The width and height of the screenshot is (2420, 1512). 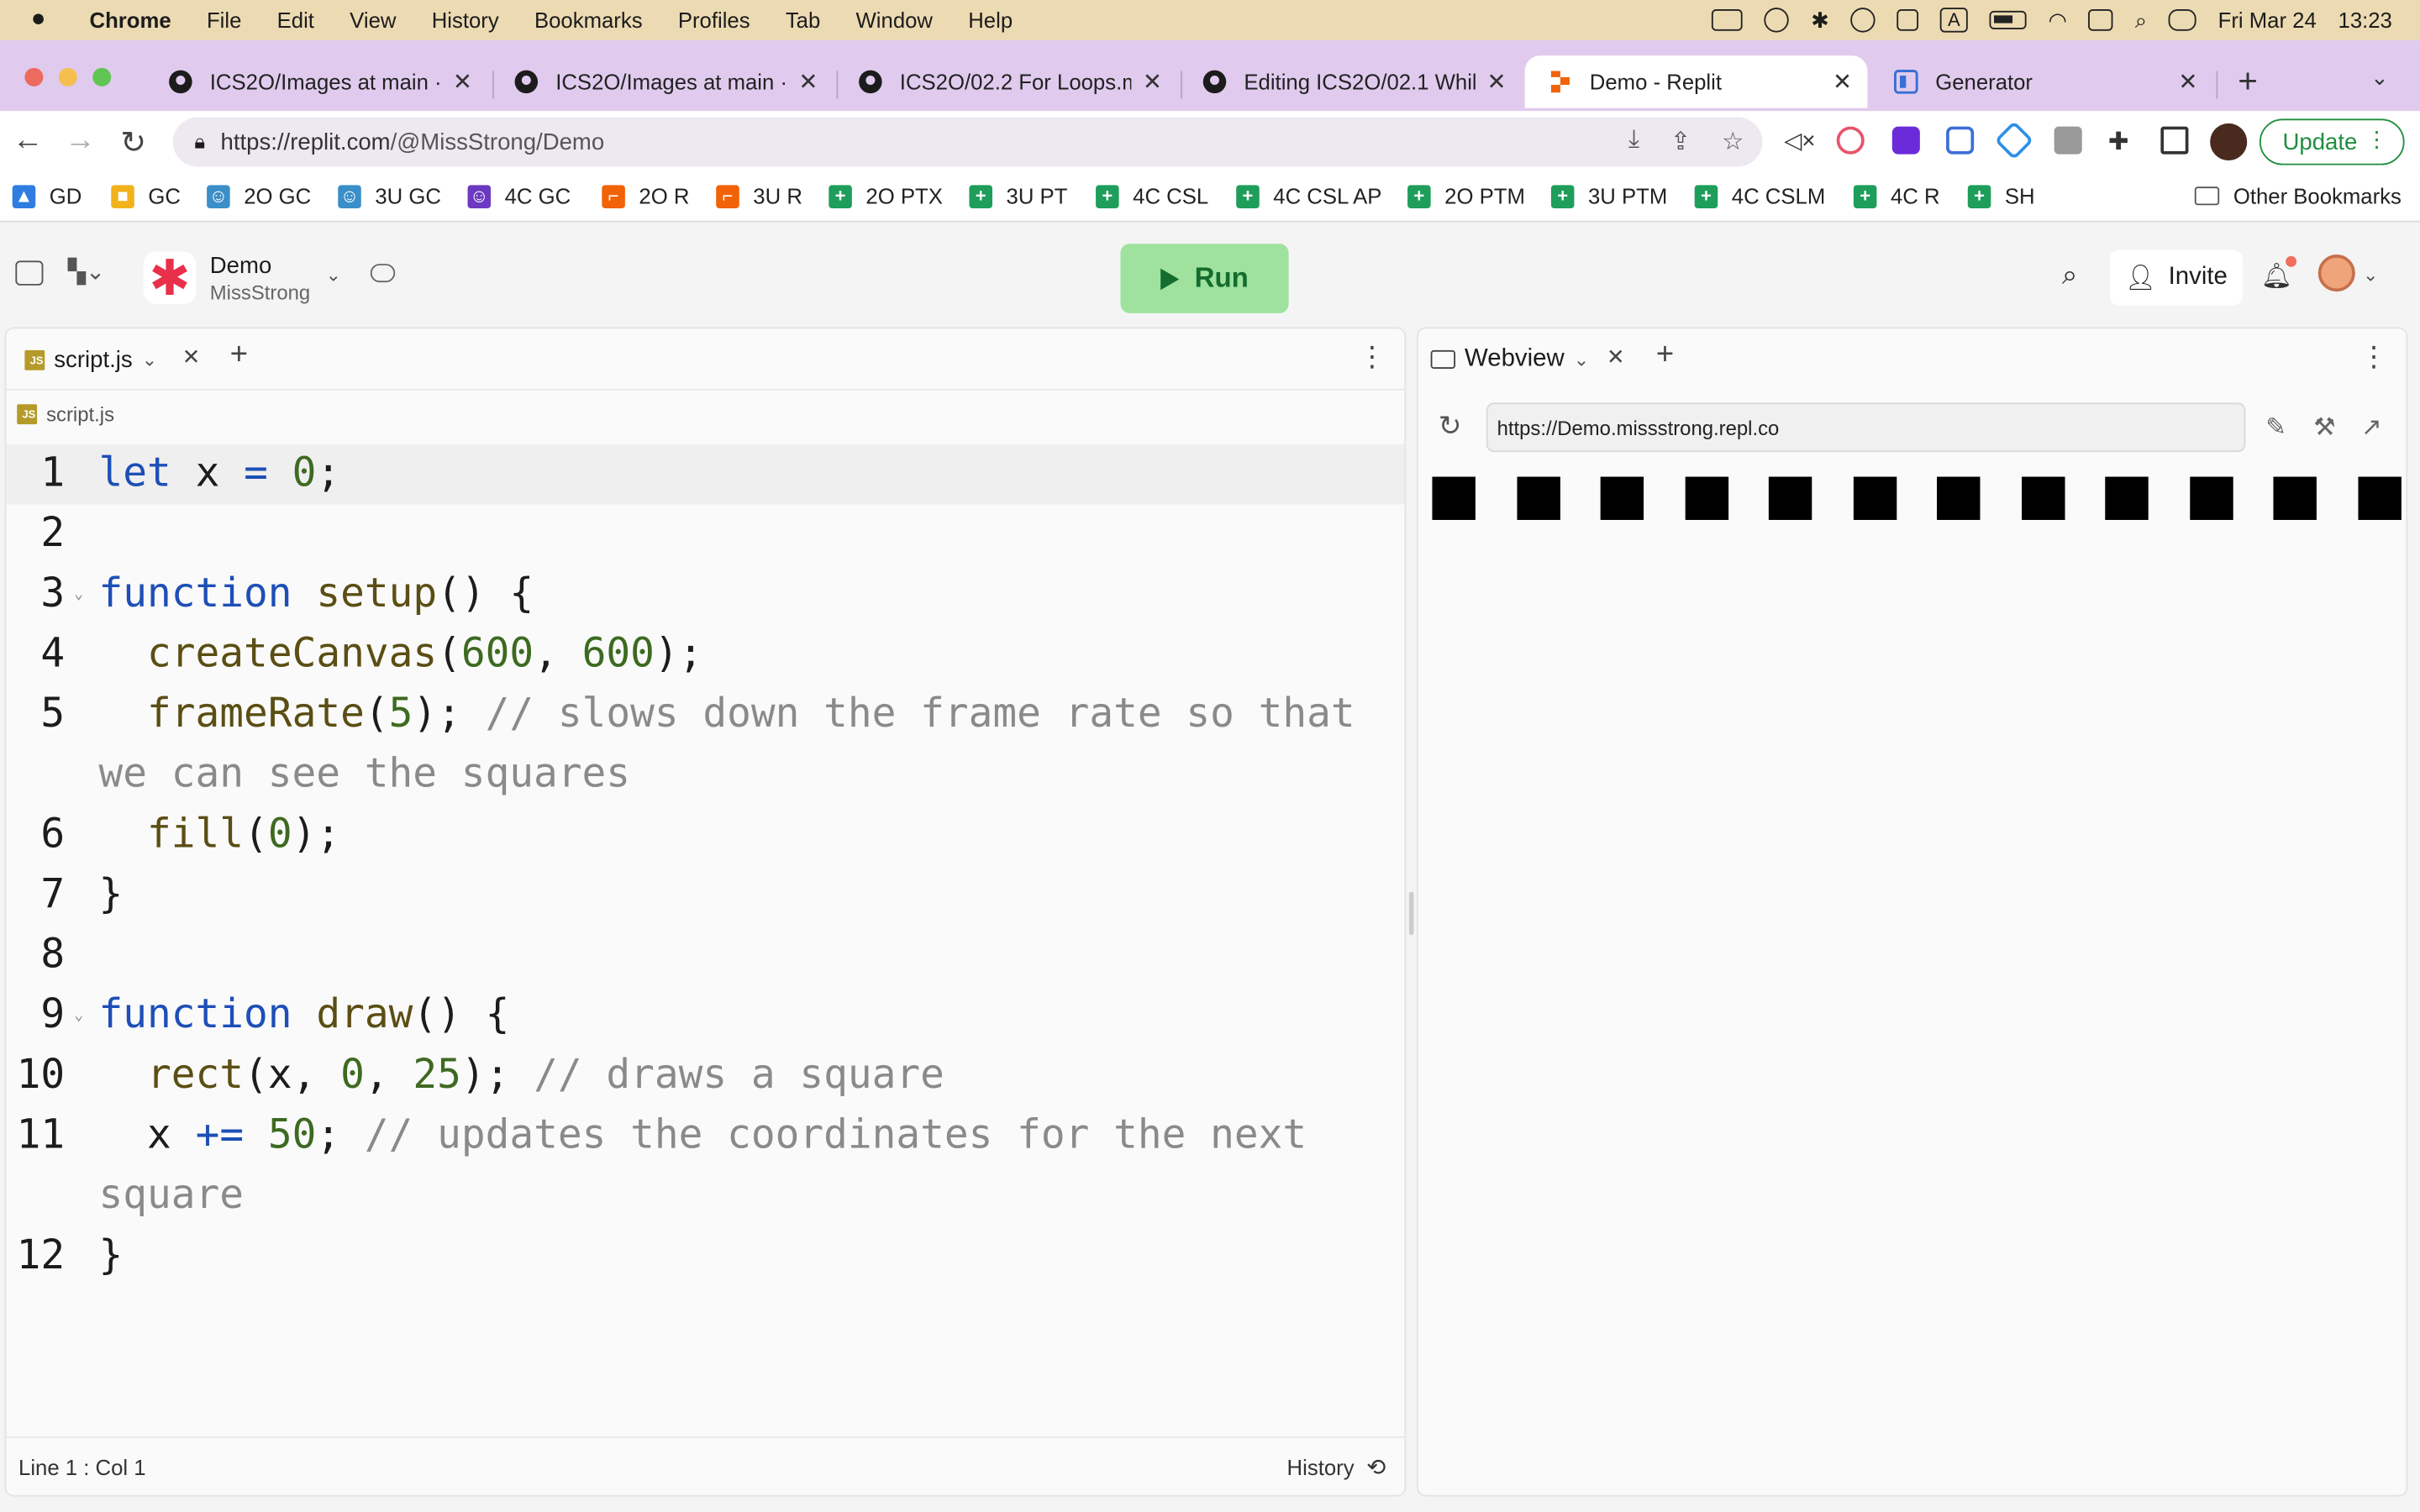 What do you see at coordinates (1759, 196) in the screenshot?
I see `bookmark-item: +4C CSLM` at bounding box center [1759, 196].